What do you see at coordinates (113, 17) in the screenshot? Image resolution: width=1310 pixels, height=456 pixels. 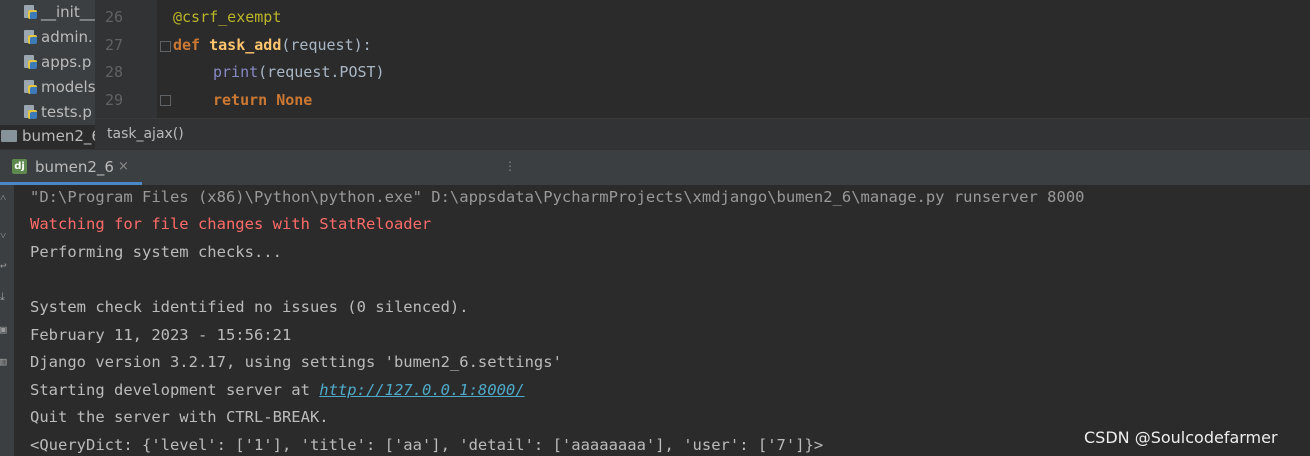 I see `line-number: 26` at bounding box center [113, 17].